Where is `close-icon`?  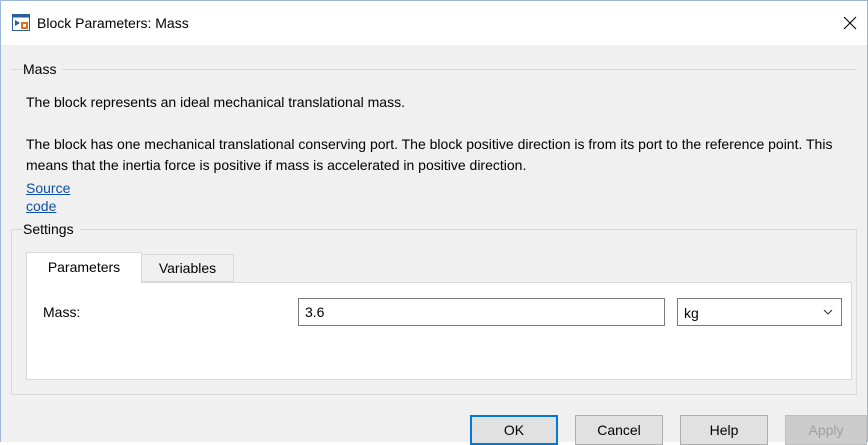
close-icon is located at coordinates (850, 23).